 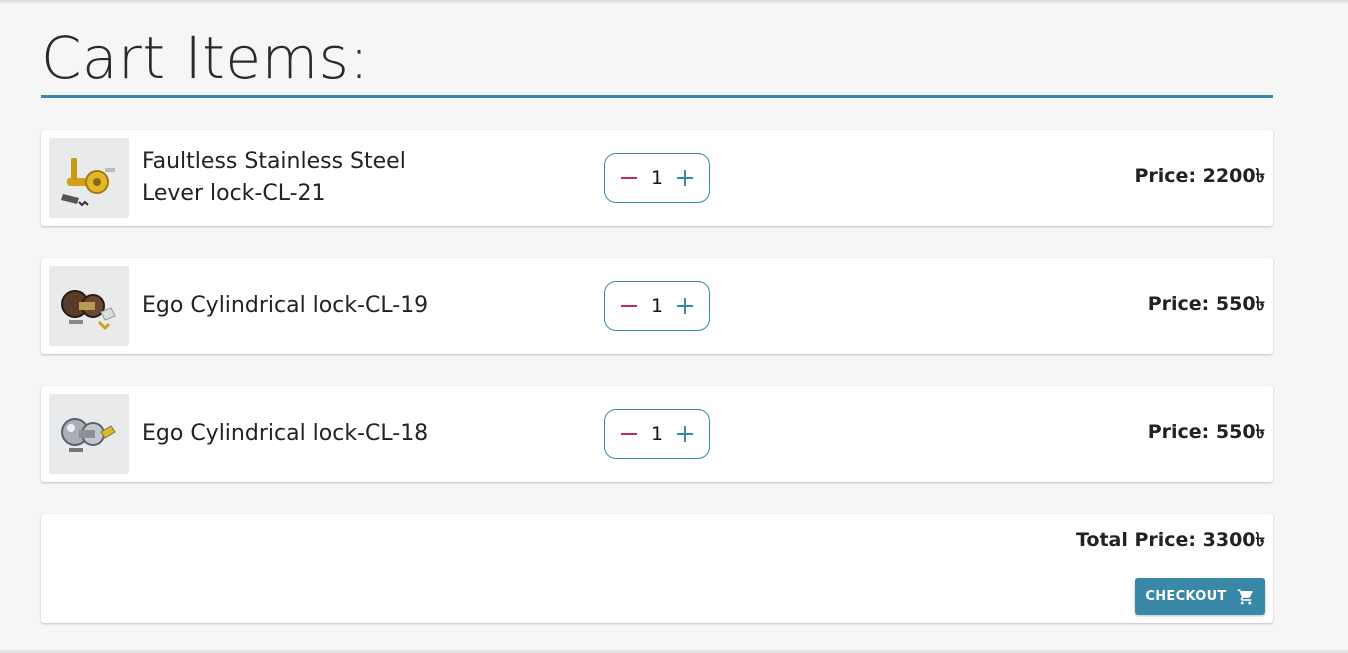 I want to click on cart-item: Ego Cylindrical lock-CL-18 1 Price: 550৳, so click(x=657, y=434).